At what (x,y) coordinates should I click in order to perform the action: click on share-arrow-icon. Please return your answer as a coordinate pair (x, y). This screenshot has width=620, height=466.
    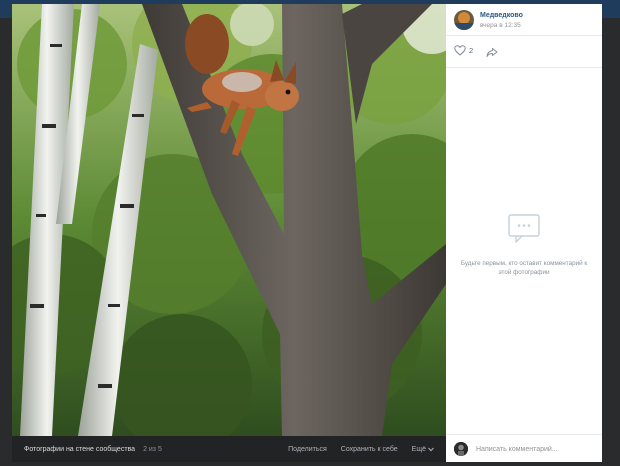
    Looking at the image, I should click on (492, 52).